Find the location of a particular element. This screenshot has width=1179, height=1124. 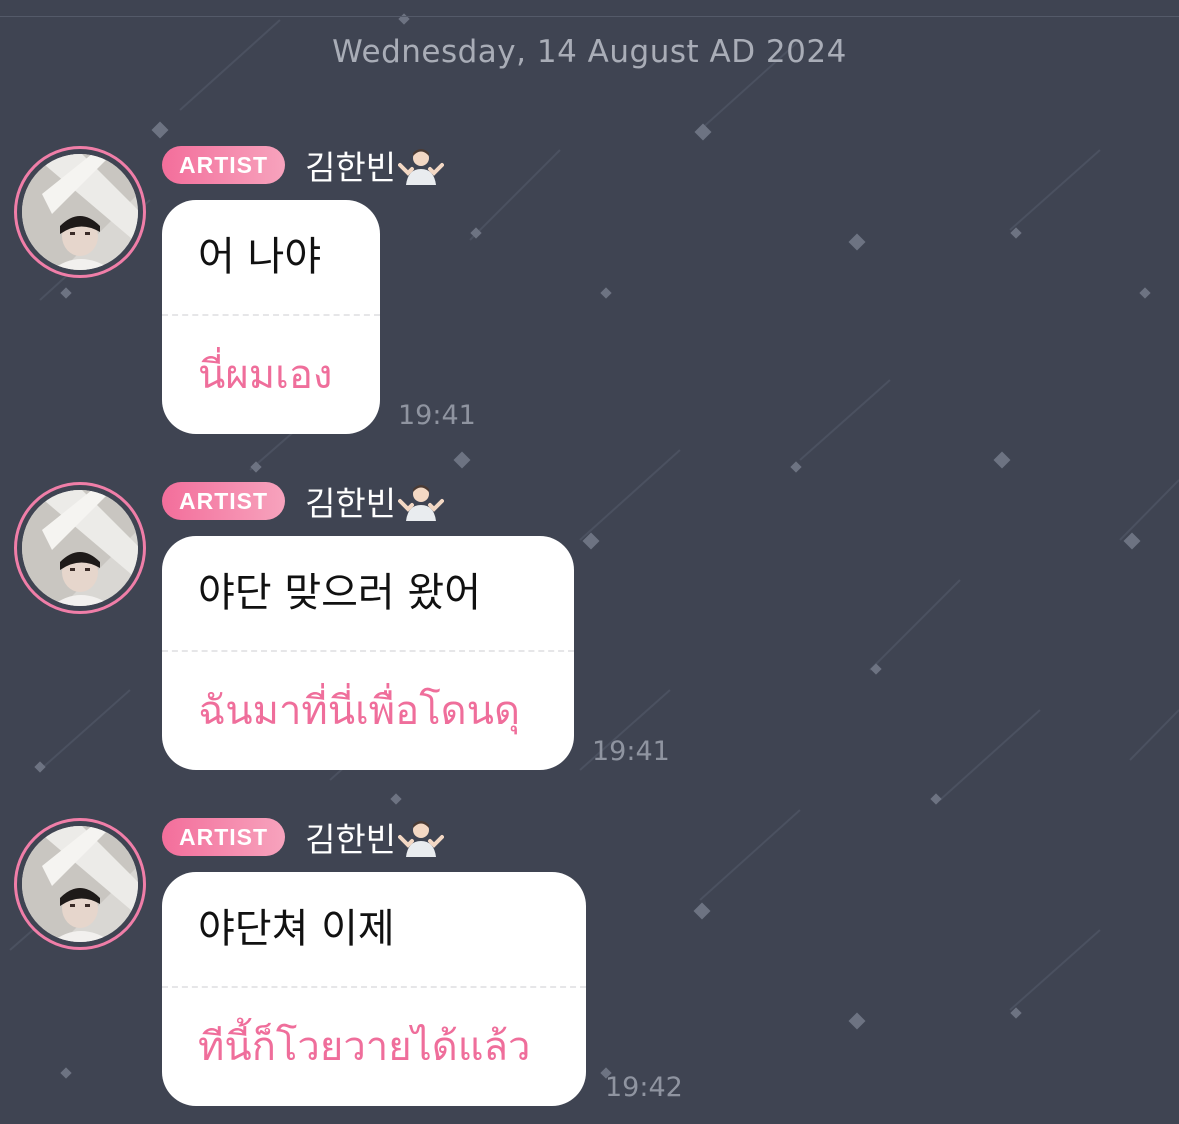

message-bubble: 야단 맞으러 왔어 ฉันมาที่นี่เพื่อโดนดุ is located at coordinates (368, 653).